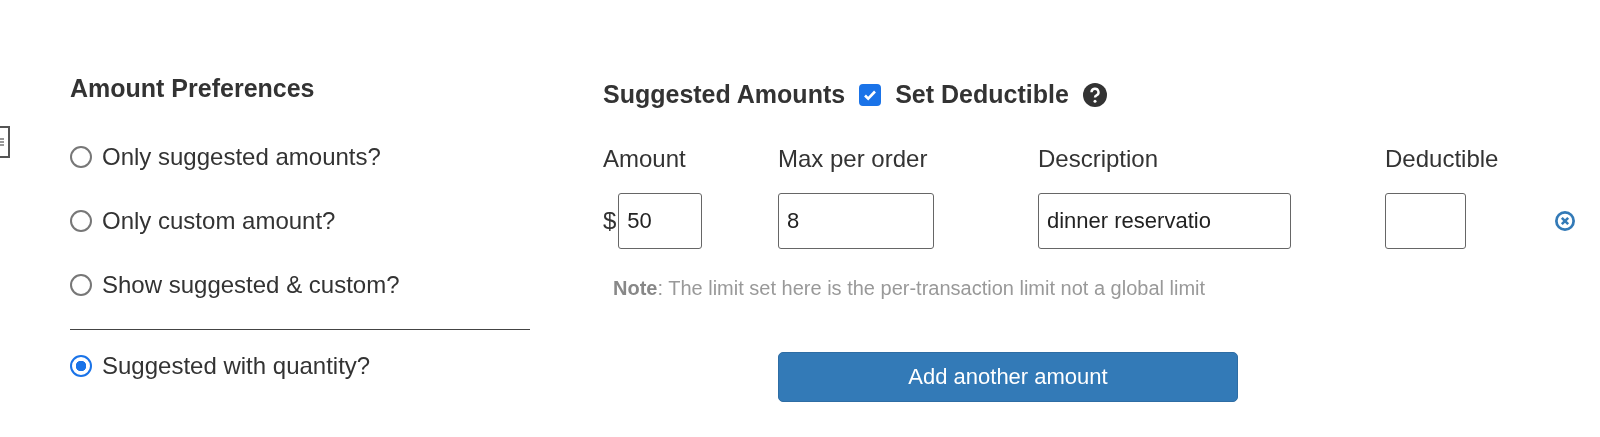  I want to click on edge-control, so click(5, 142).